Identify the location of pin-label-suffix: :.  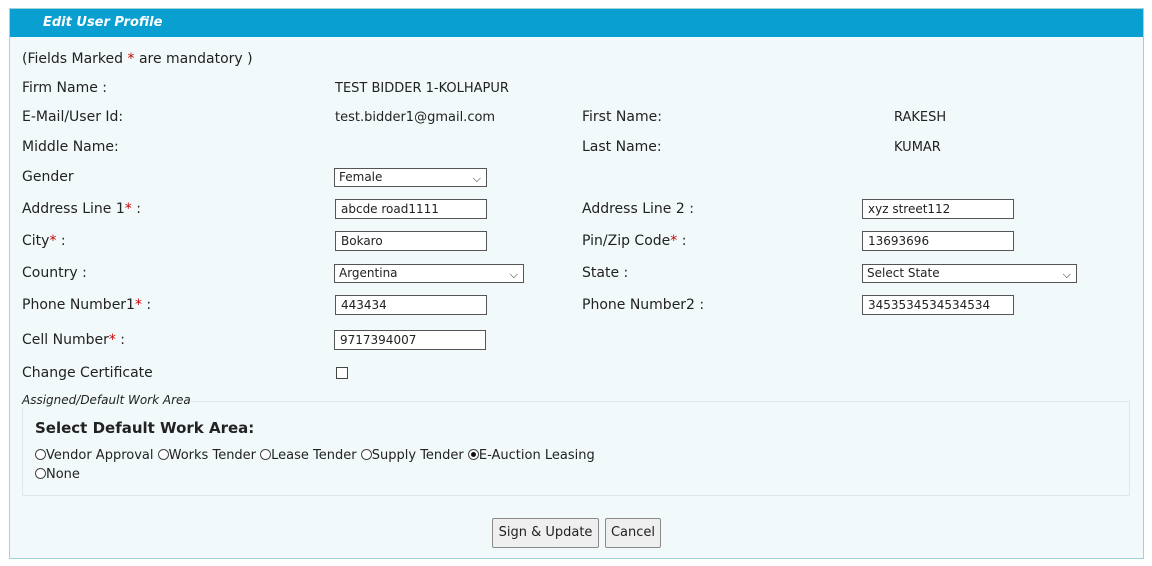
(682, 241).